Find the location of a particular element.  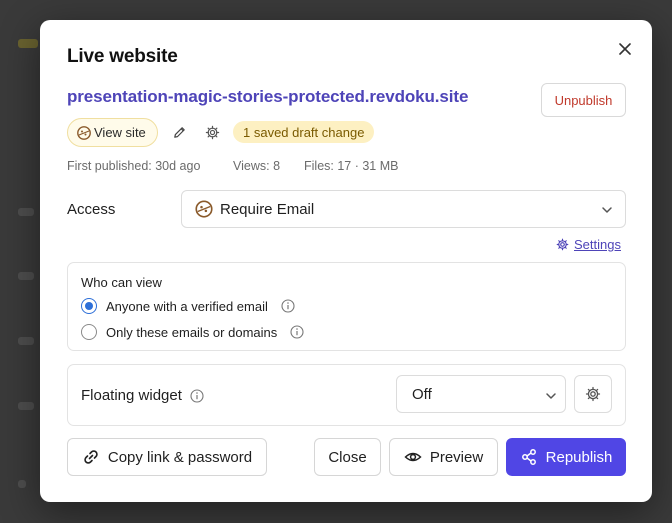

share-icon is located at coordinates (529, 457).